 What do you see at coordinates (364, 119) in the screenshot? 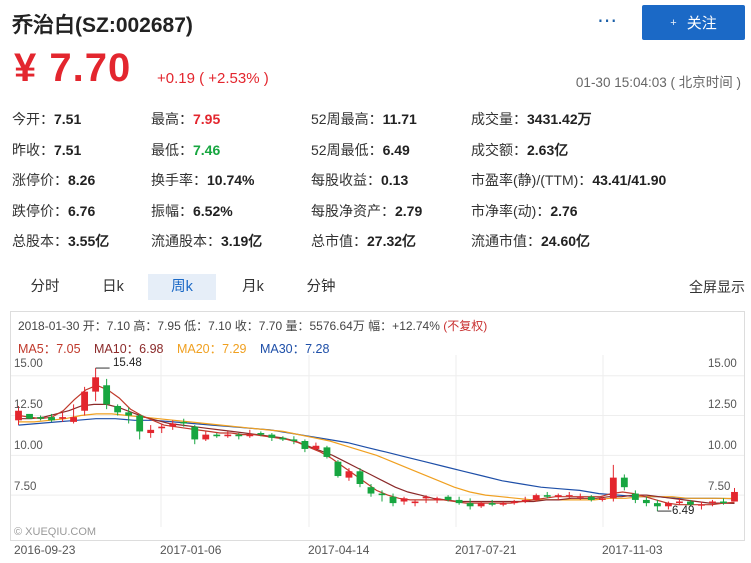
I see `stat-item: 52周最高：11.71` at bounding box center [364, 119].